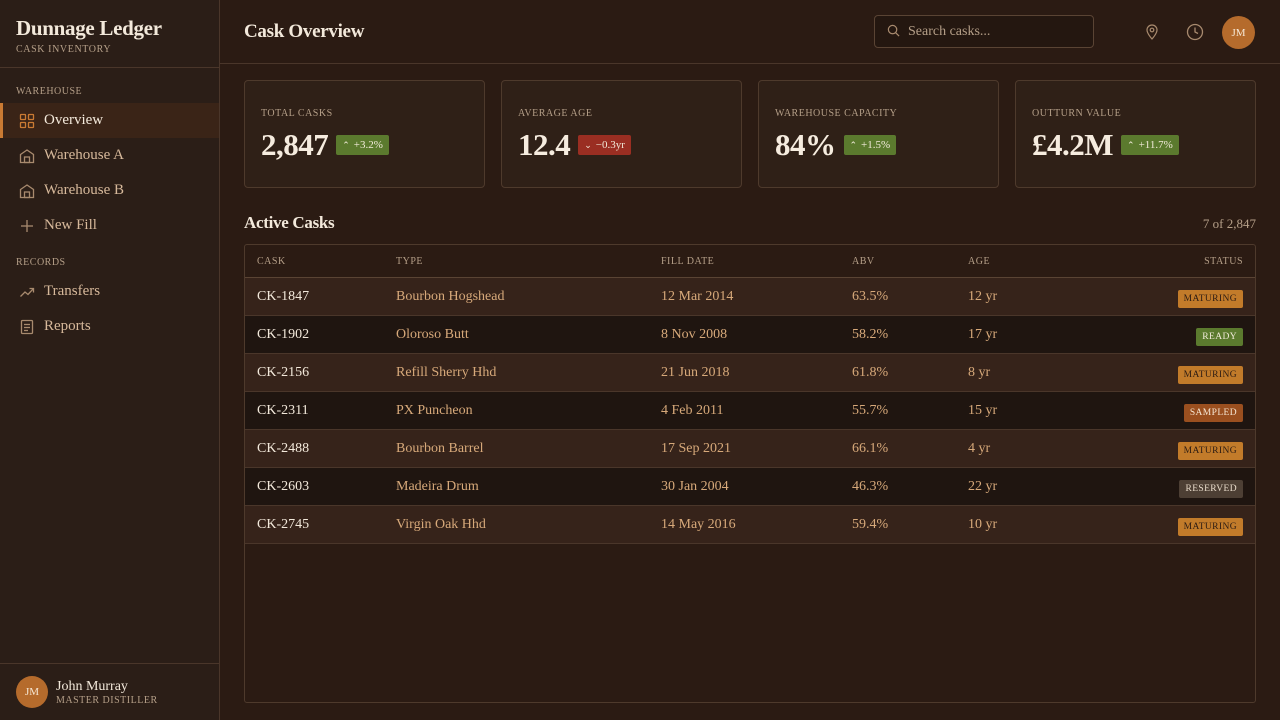 The width and height of the screenshot is (1280, 720). Describe the element at coordinates (434, 410) in the screenshot. I see `cell-type: PX Puncheon` at that location.